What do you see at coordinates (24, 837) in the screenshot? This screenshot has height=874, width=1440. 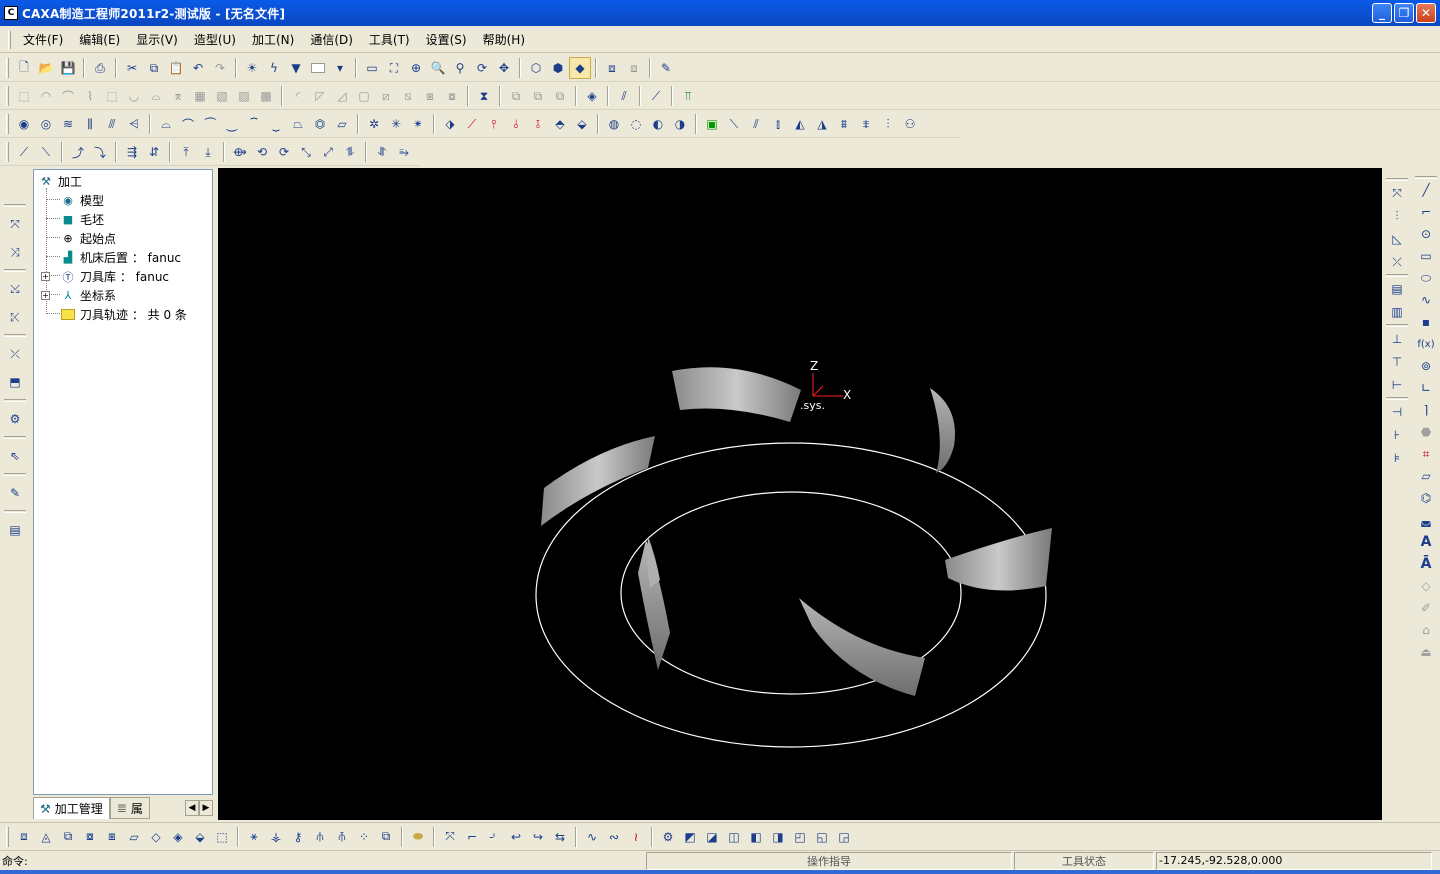 I see `surf-1-icon: ⧈` at bounding box center [24, 837].